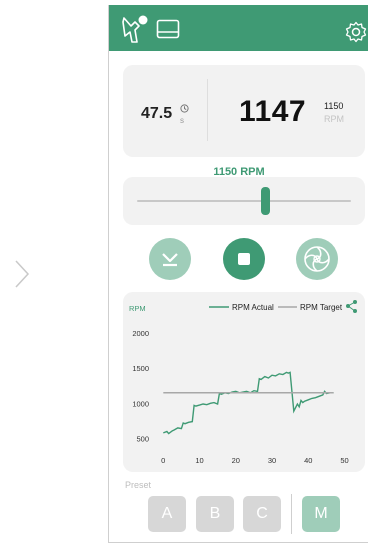  What do you see at coordinates (140, 333) in the screenshot?
I see `y-tick-label: 2000` at bounding box center [140, 333].